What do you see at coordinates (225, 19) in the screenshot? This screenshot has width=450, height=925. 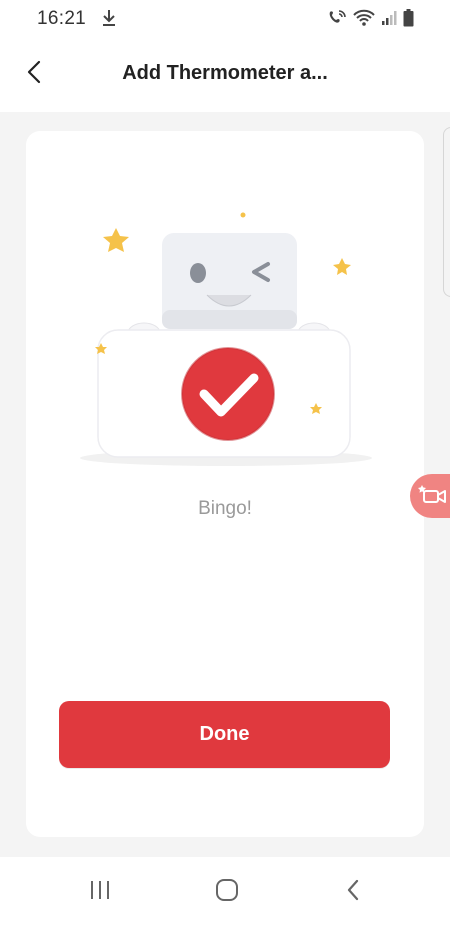 I see `status-bar: 16:21` at bounding box center [225, 19].